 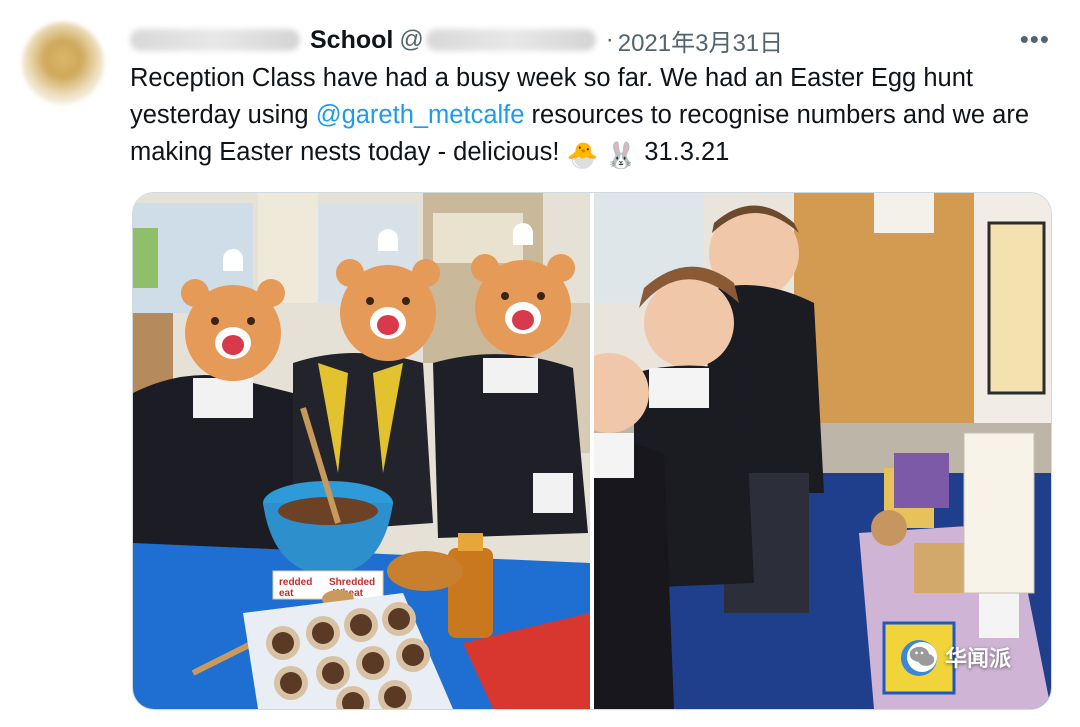 I want to click on display-name: School, so click(x=351, y=40).